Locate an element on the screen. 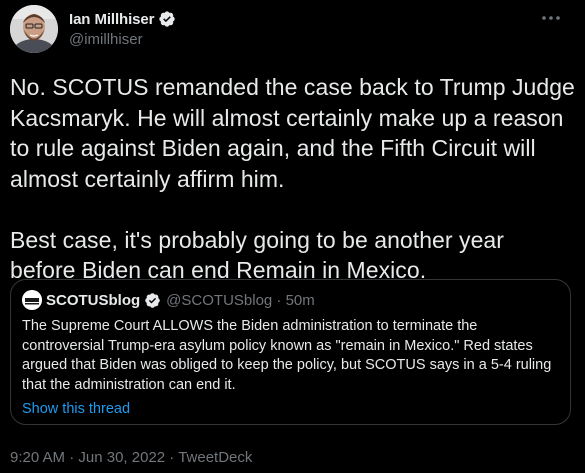  tweet-timestamp: 9:20 AM · Jun 30, 2022 · TweetDeck is located at coordinates (131, 457).